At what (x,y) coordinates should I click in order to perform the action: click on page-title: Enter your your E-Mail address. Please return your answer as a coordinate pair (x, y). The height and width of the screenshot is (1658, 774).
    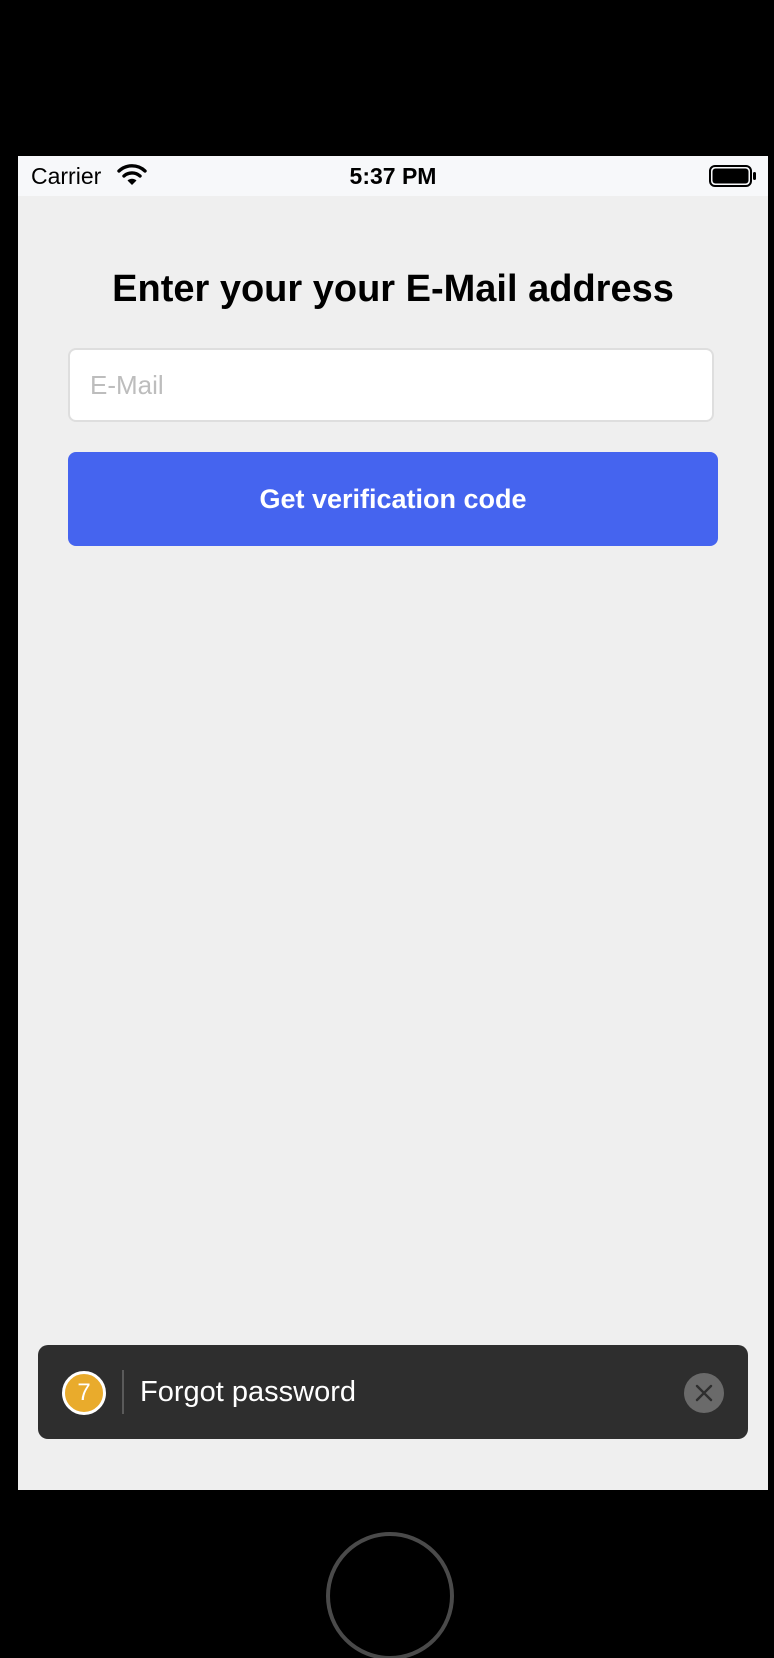
    Looking at the image, I should click on (393, 289).